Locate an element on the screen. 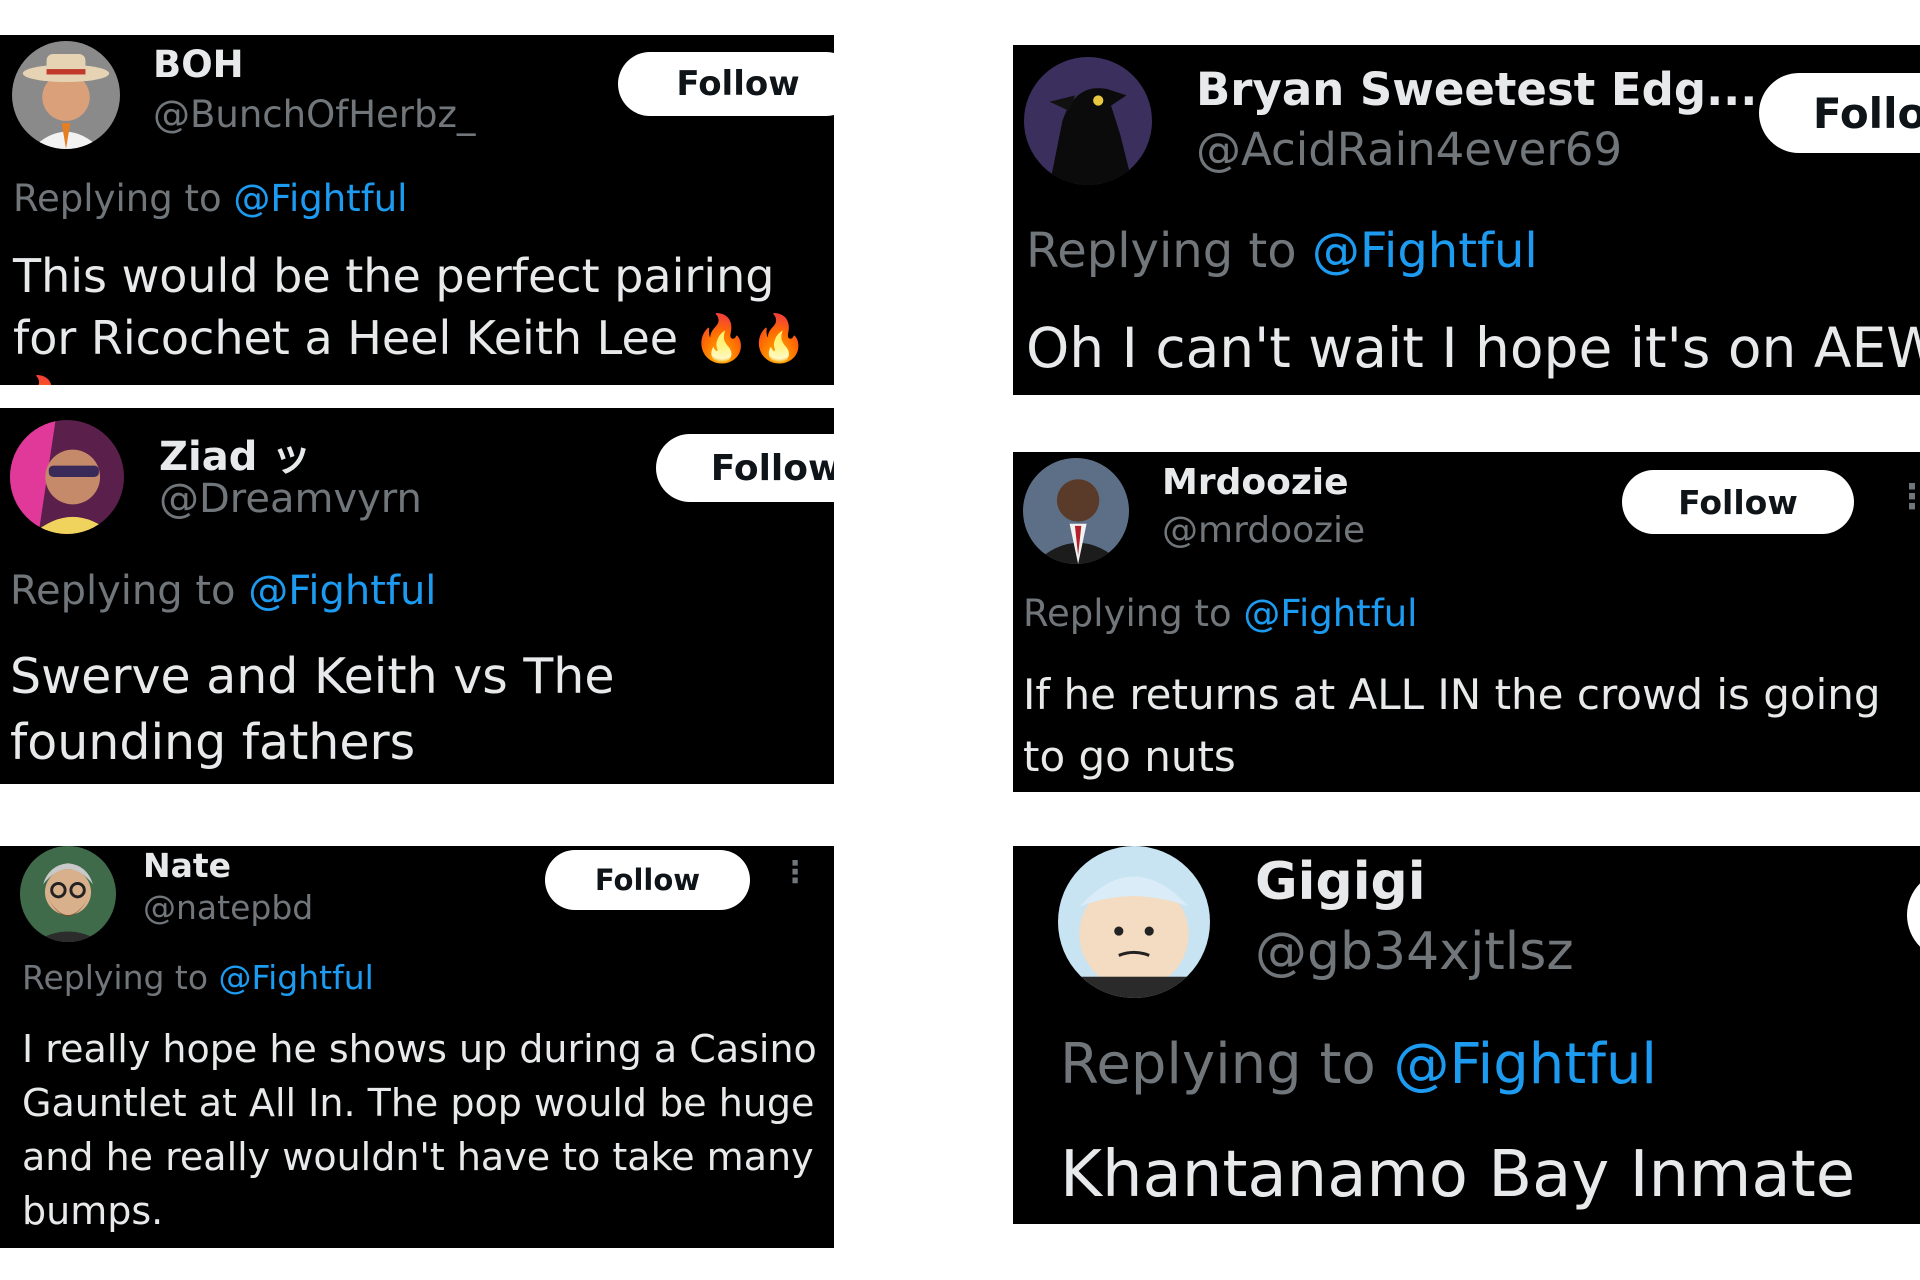 The height and width of the screenshot is (1280, 1920). user-handle: @Dreamvyrn is located at coordinates (290, 499).